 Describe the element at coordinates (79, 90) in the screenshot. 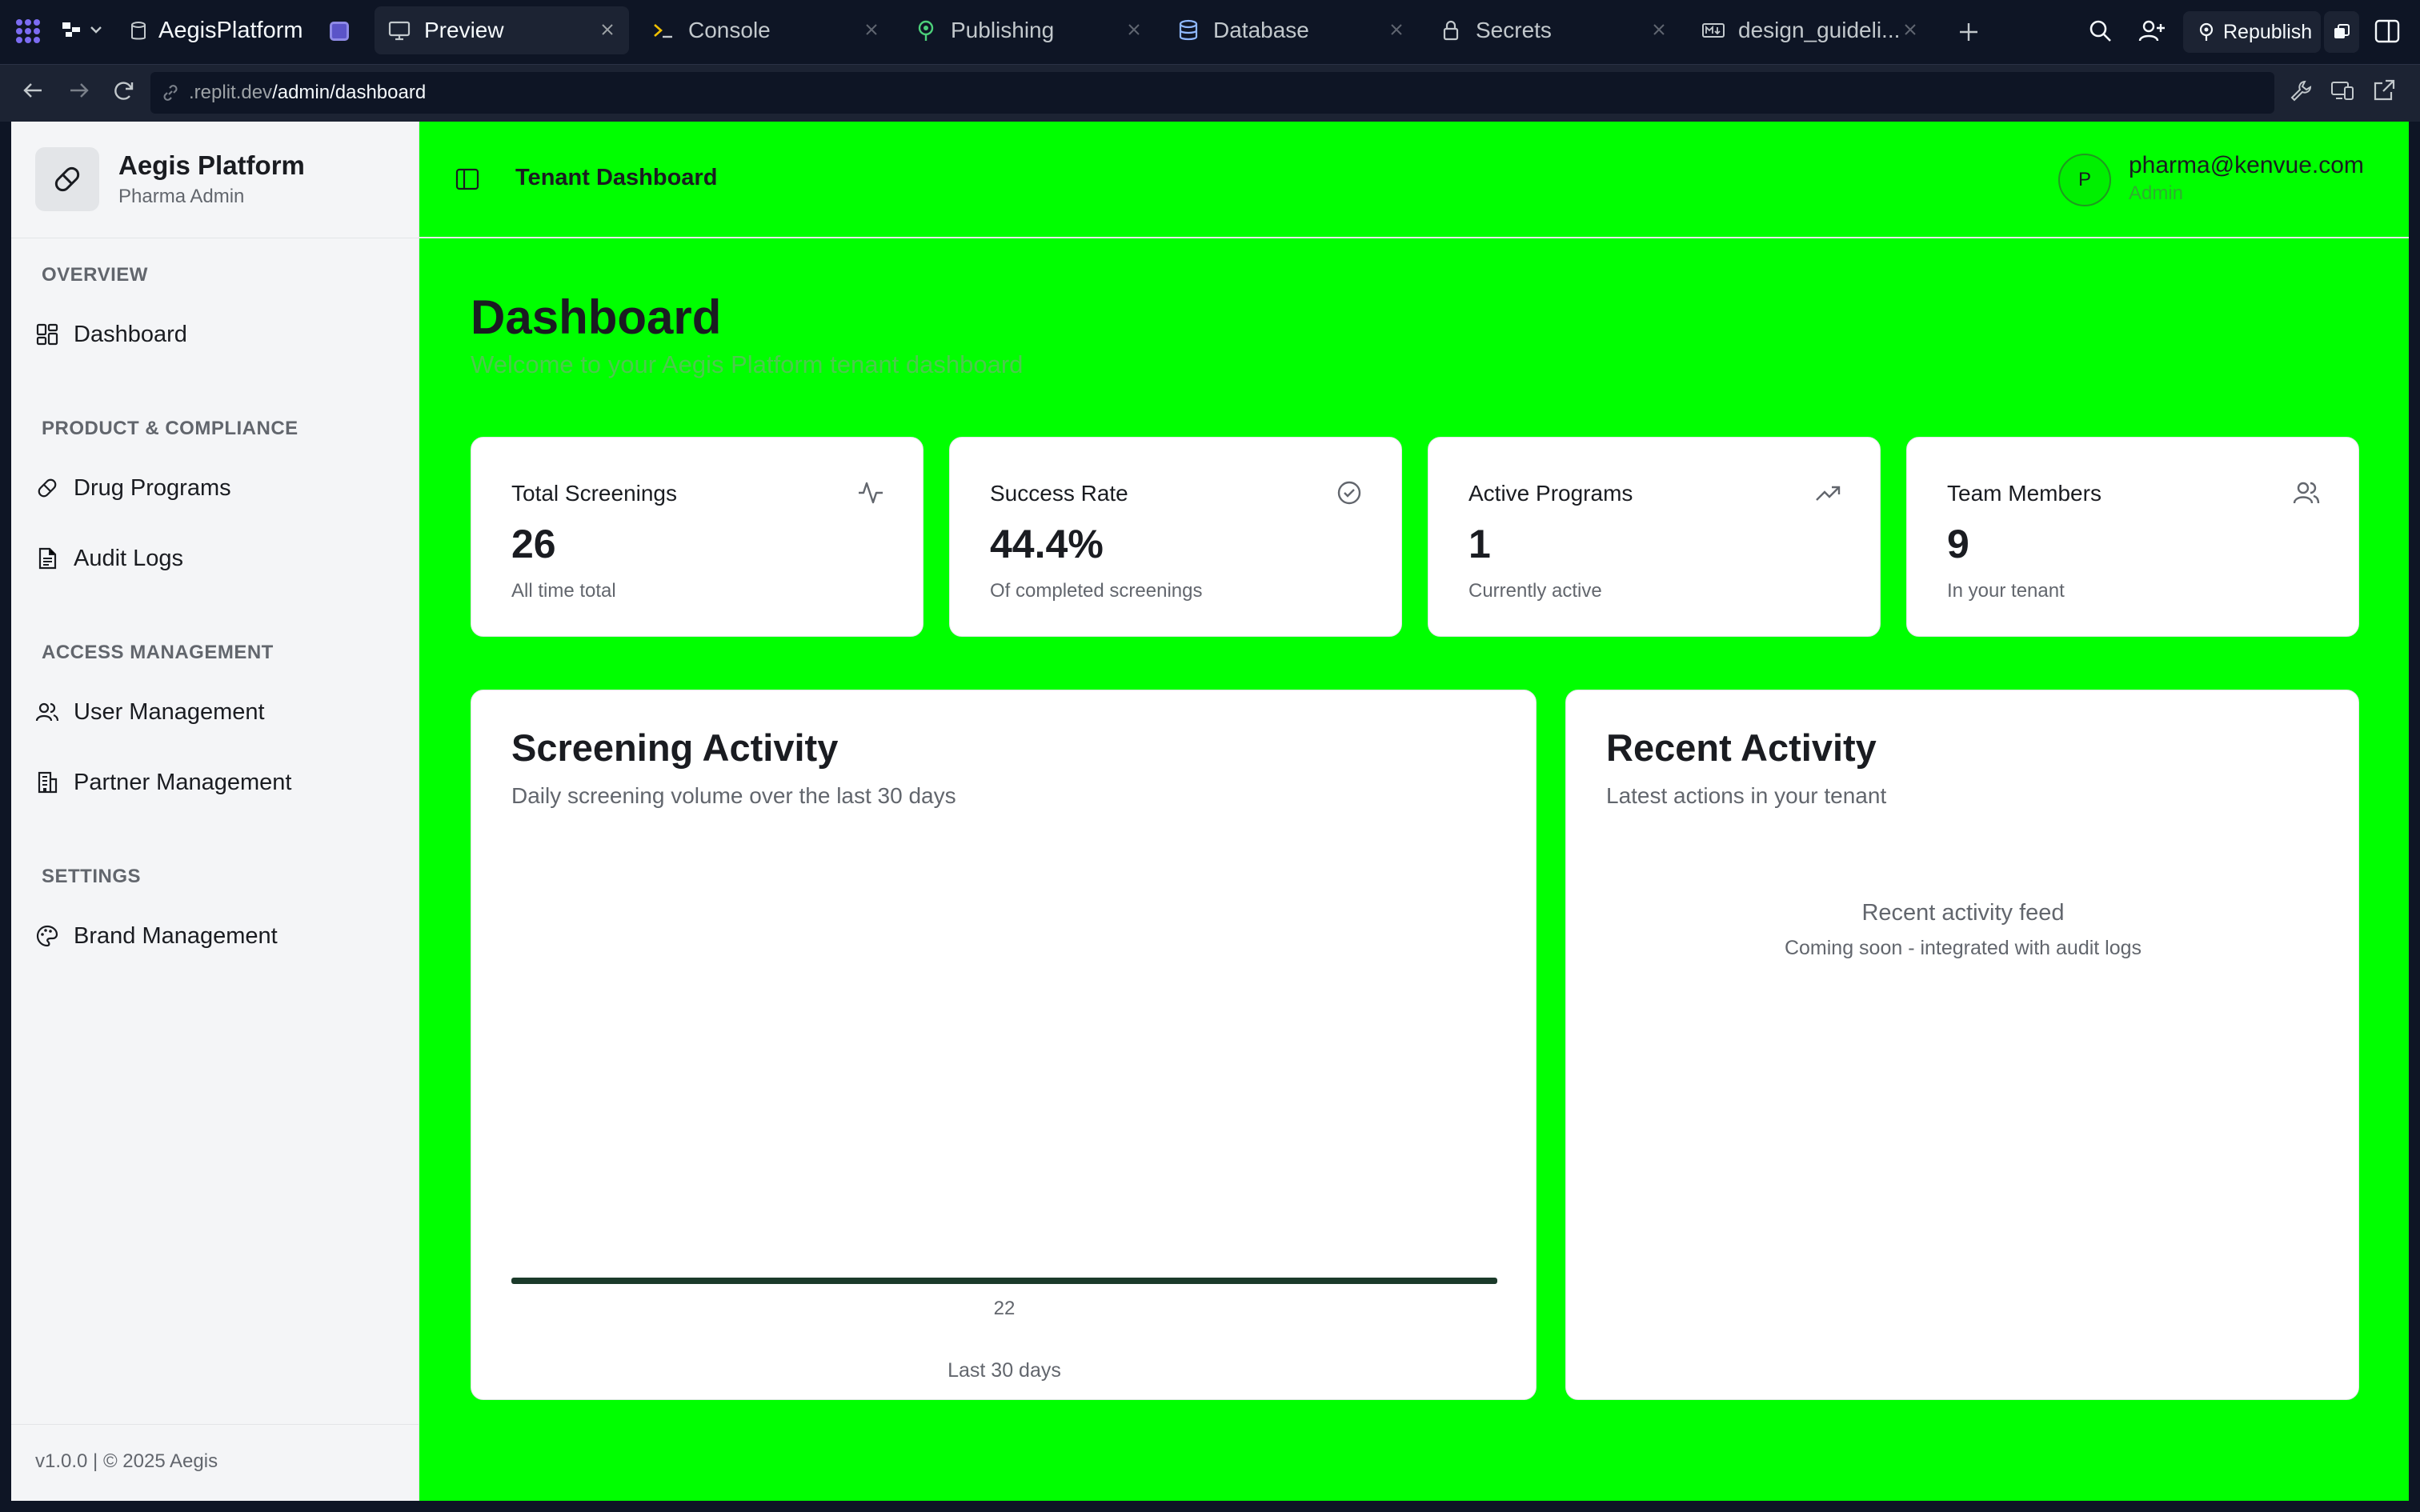

I see `forward-arrow-icon` at that location.